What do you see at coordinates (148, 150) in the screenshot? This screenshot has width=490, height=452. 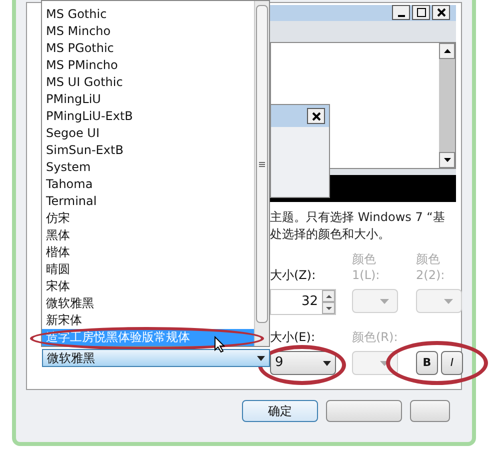 I see `font-list-item: SimSun-ExtB` at bounding box center [148, 150].